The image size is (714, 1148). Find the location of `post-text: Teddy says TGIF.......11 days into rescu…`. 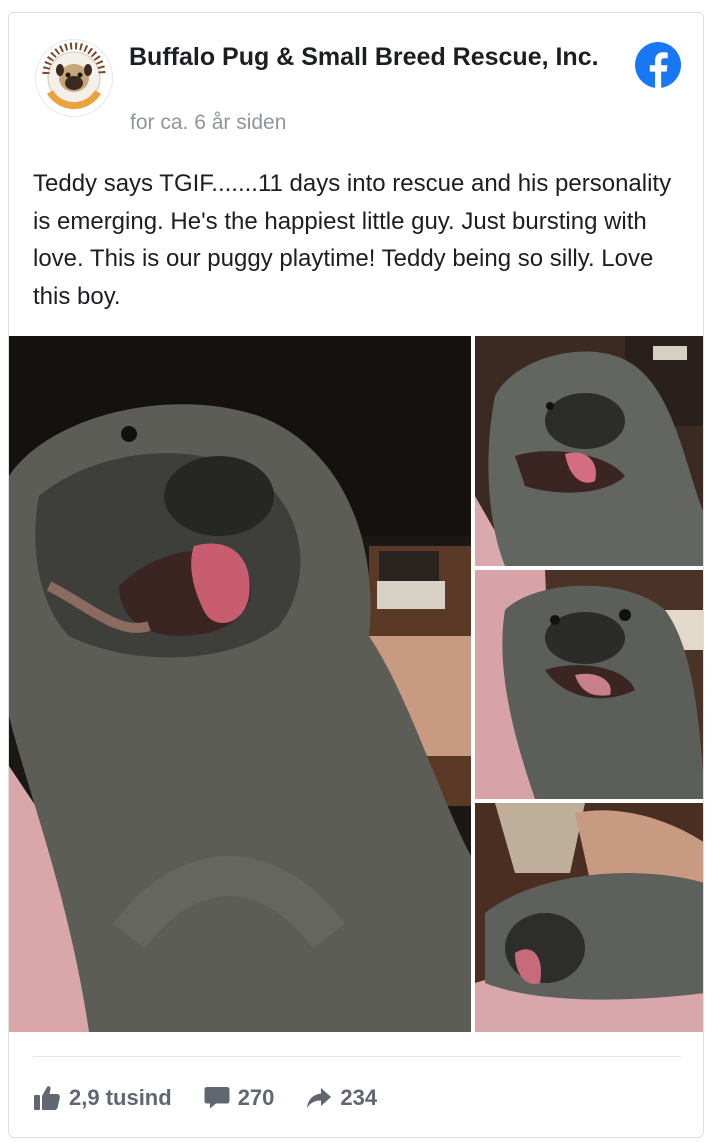

post-text: Teddy says TGIF.......11 days into rescu… is located at coordinates (352, 240).